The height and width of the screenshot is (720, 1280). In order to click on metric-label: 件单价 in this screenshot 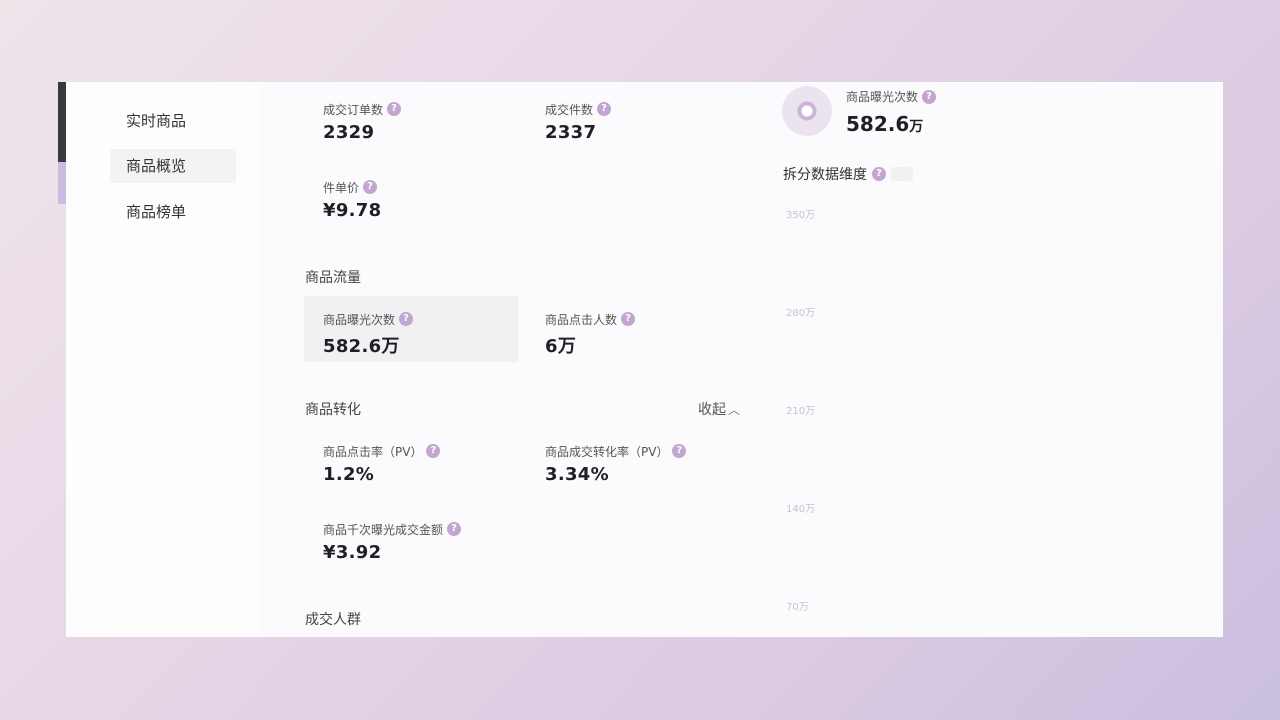, I will do `click(341, 187)`.